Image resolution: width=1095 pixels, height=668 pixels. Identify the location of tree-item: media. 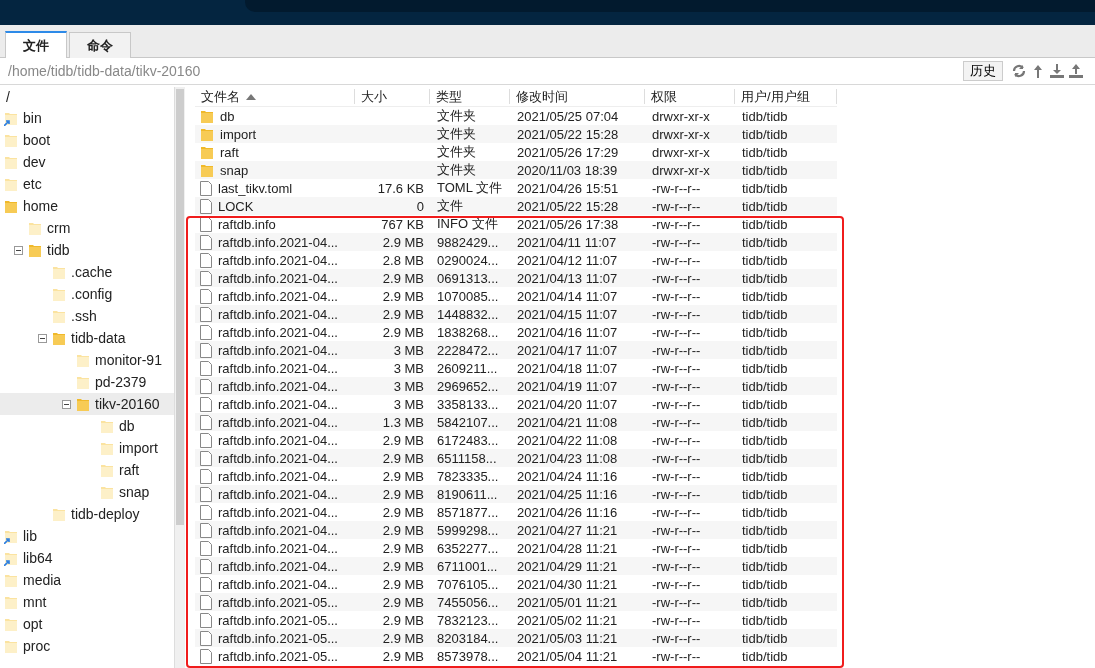
(87, 580).